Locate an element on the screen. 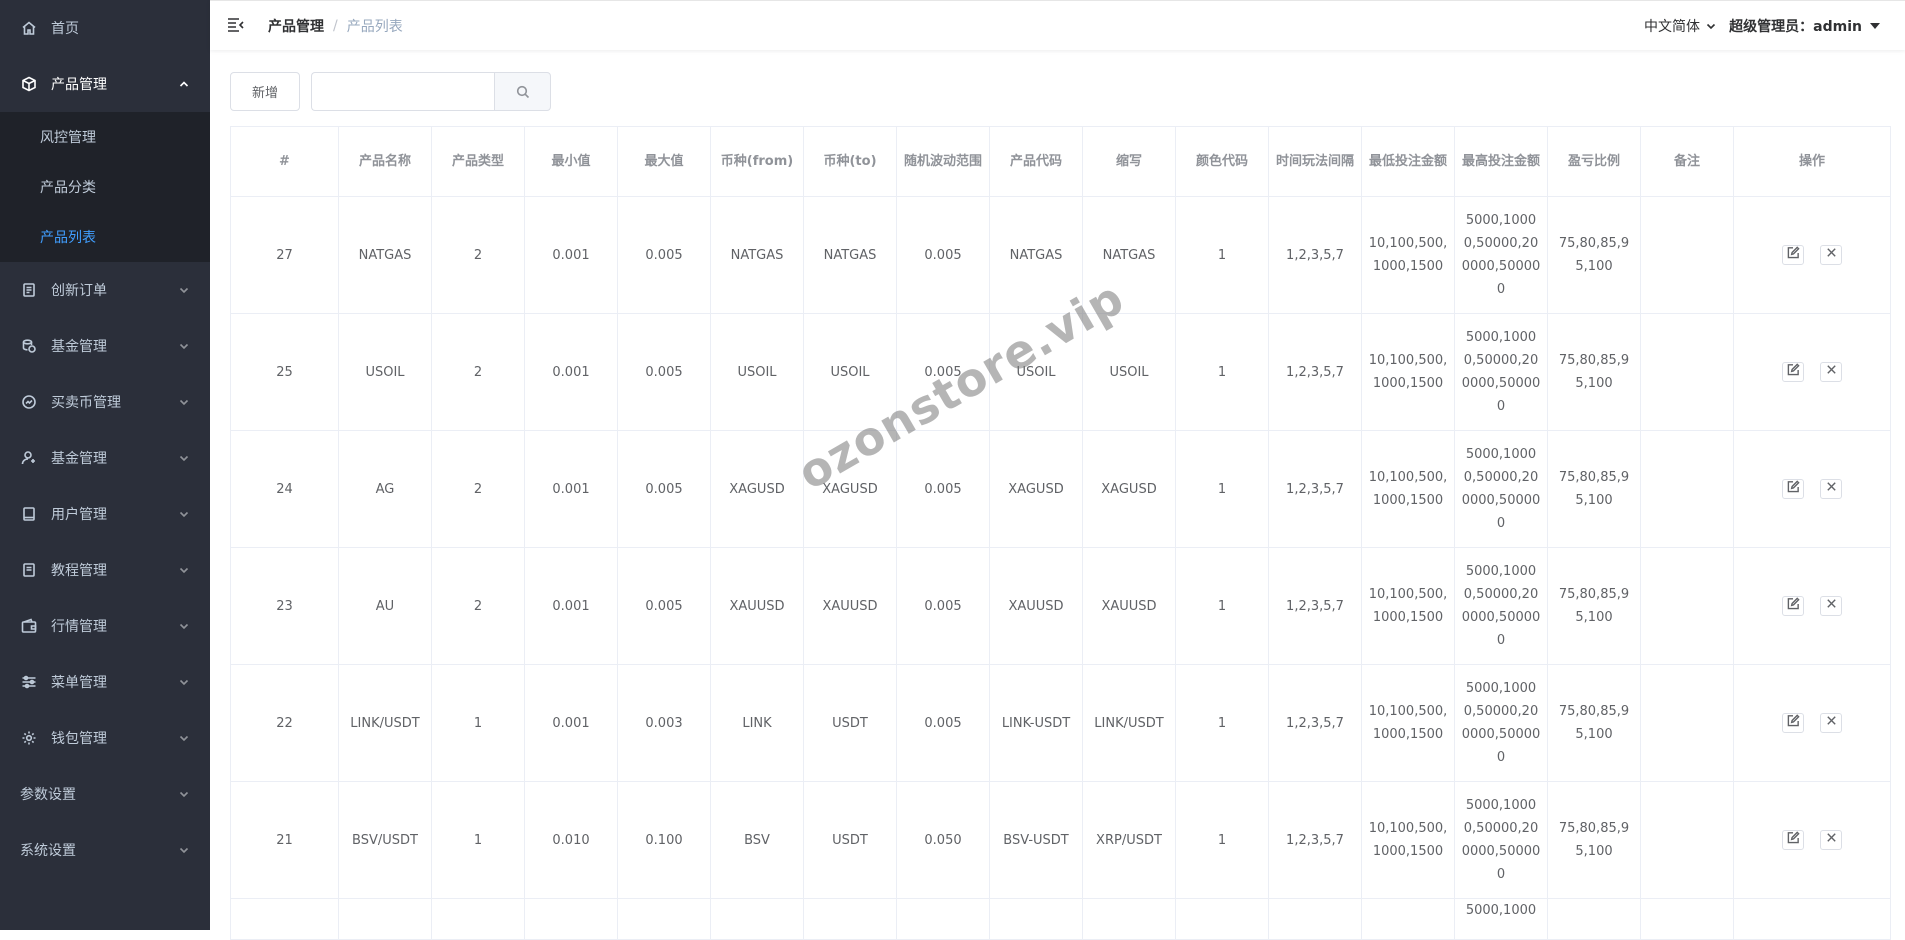  table-cell: XAGUSD is located at coordinates (1129, 489).